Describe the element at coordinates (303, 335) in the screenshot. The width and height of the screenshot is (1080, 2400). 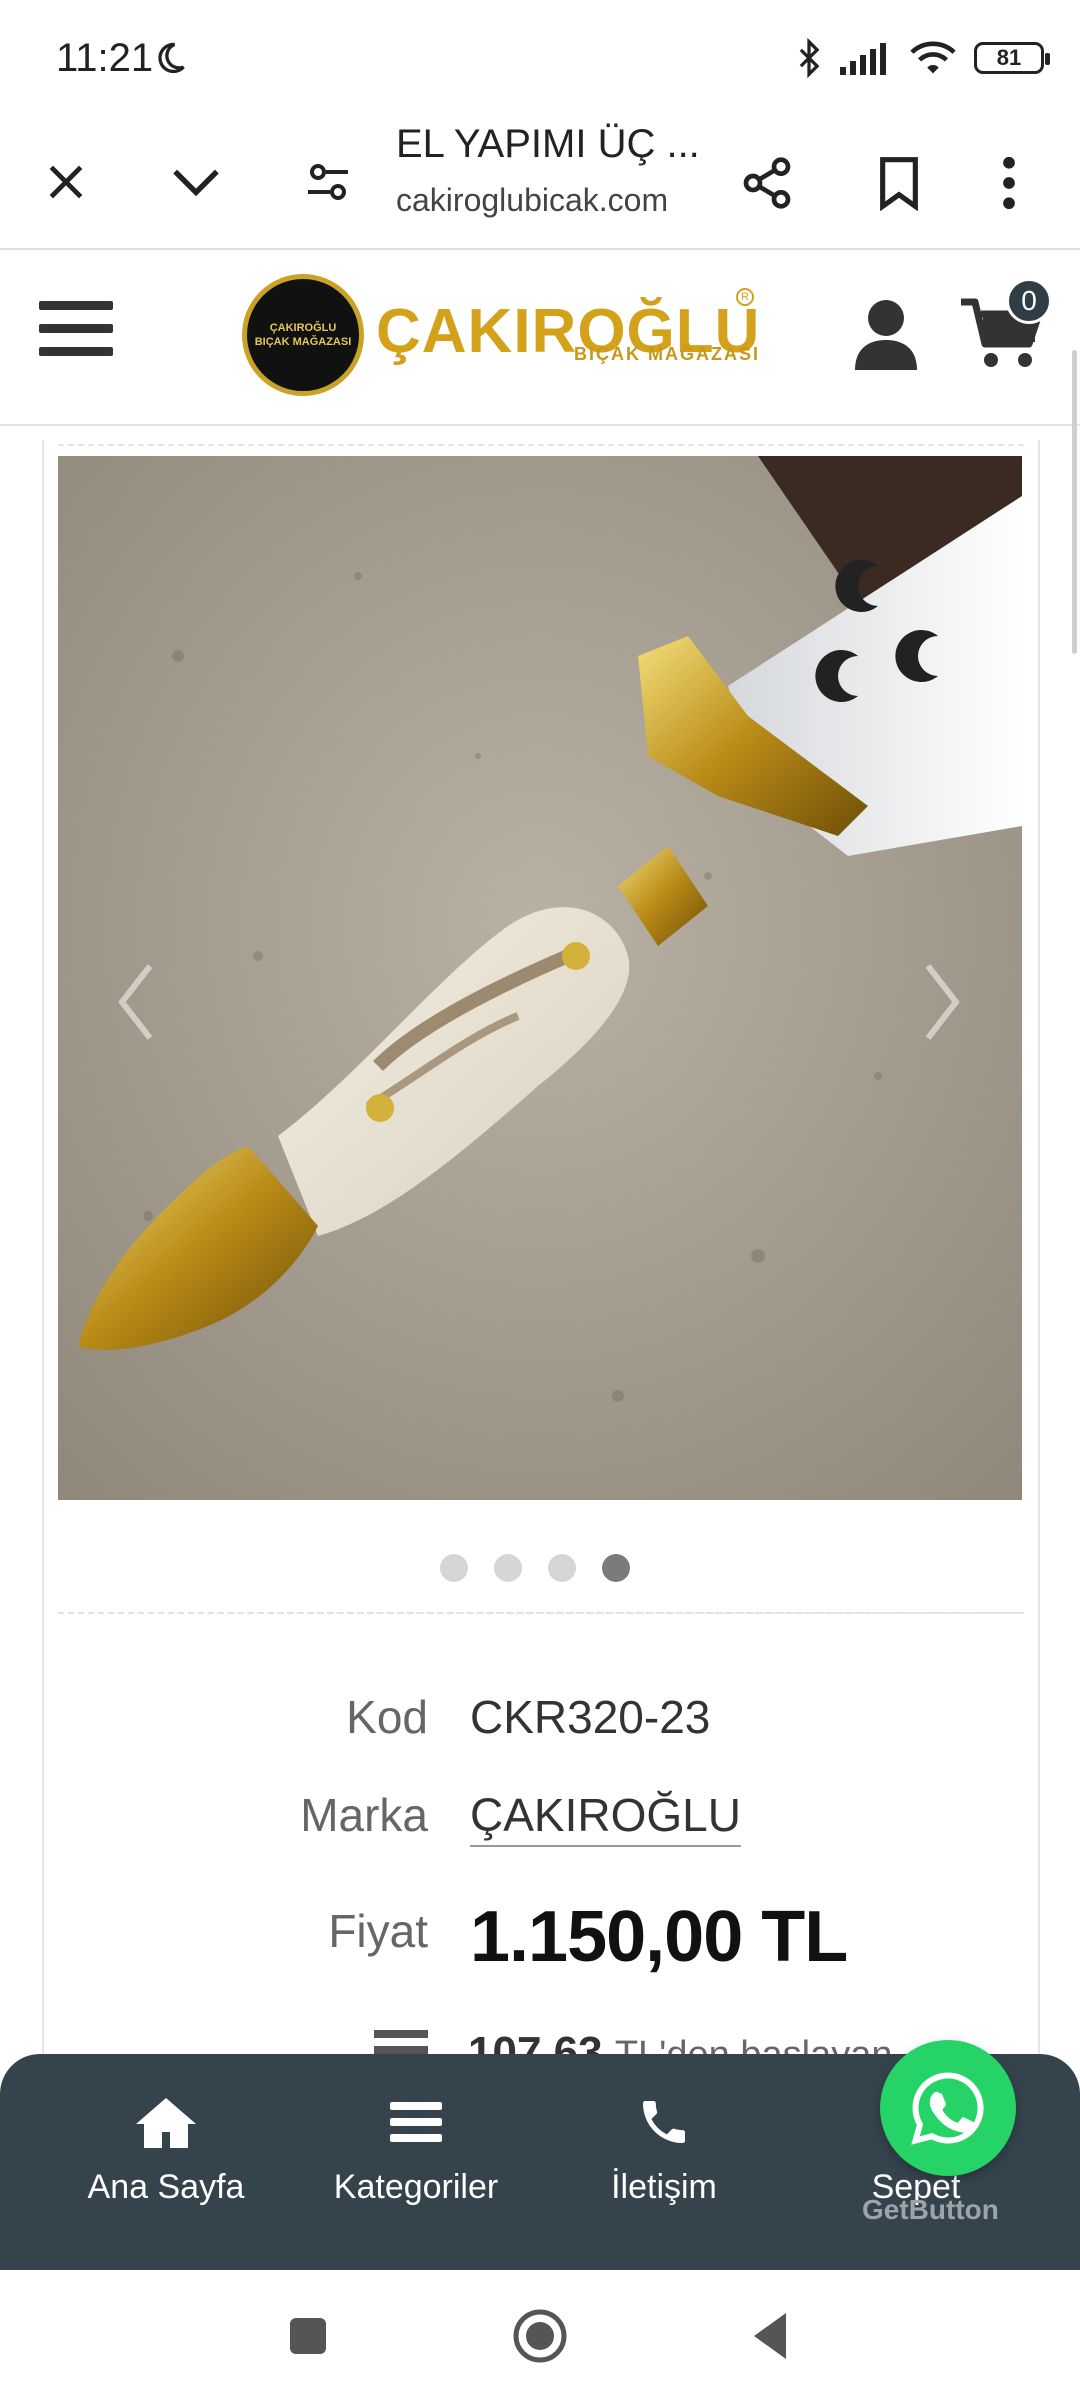
I see `logo-badge: ÇAKIROĞLU BIÇAK MAĞAZASI` at that location.